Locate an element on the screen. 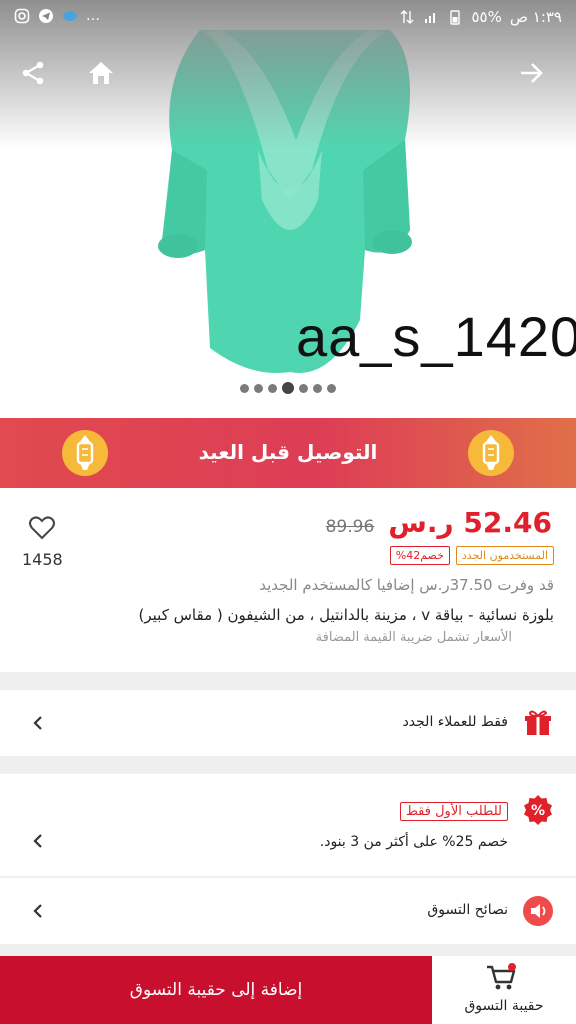 This screenshot has width=576, height=1024. status-right: ١:٣٩ ص %٥٥ is located at coordinates (480, 17).